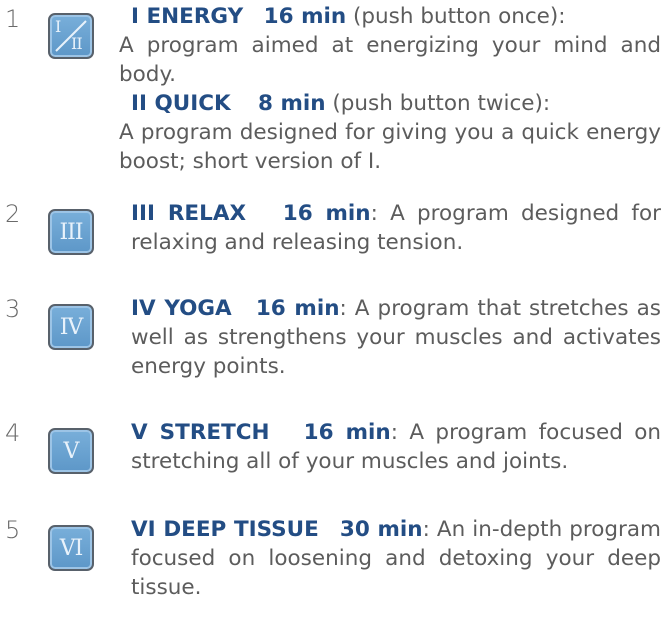 The width and height of the screenshot is (672, 641). I want to click on entry-number: 2, so click(13, 214).